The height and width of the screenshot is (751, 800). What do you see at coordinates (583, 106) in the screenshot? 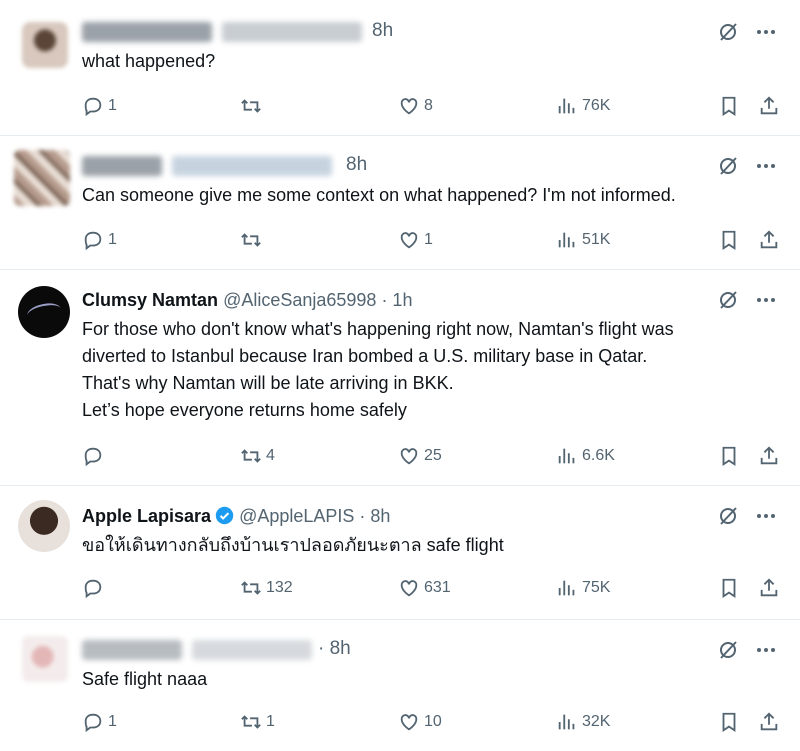
I see `views-button: 76K` at bounding box center [583, 106].